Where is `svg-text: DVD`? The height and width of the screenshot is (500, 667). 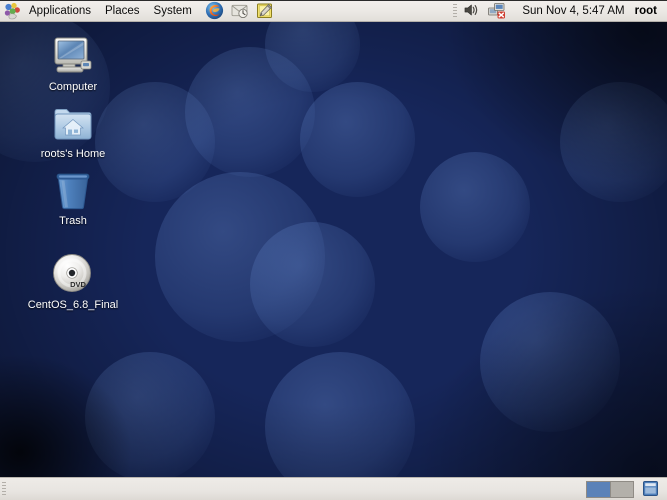 svg-text: DVD is located at coordinates (78, 284).